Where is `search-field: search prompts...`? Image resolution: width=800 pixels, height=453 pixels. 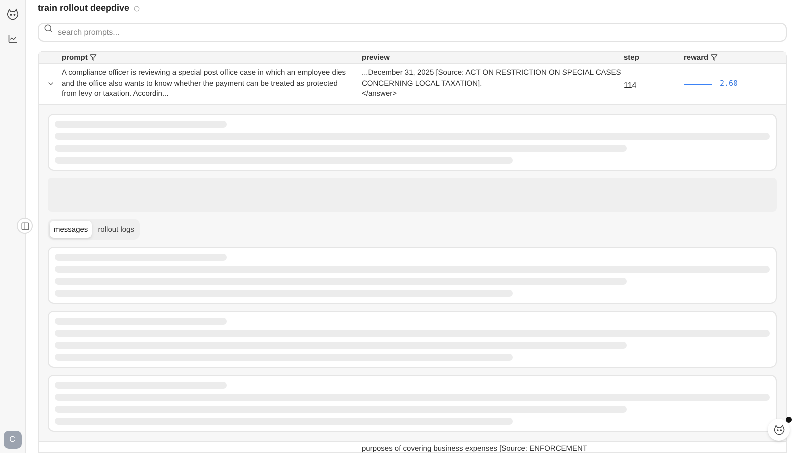 search-field: search prompts... is located at coordinates (412, 32).